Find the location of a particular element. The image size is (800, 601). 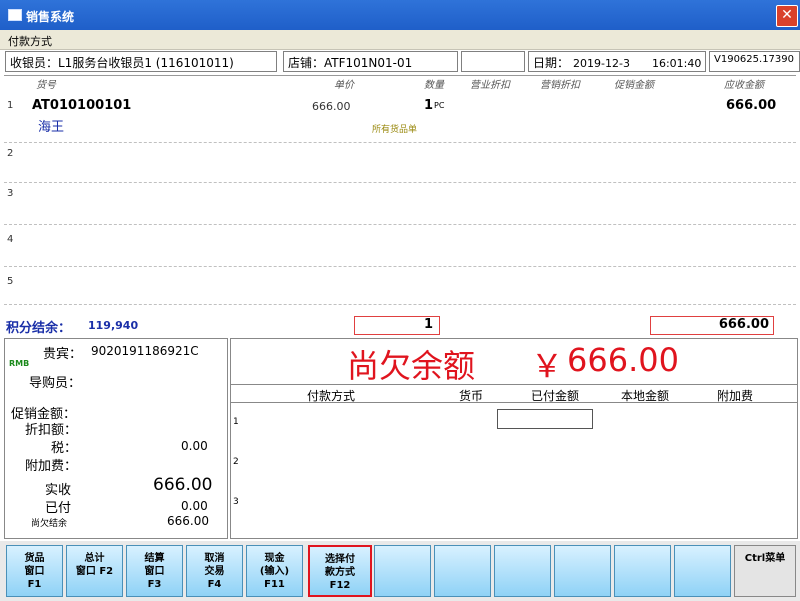

actual-value: 666.00 is located at coordinates (183, 485).